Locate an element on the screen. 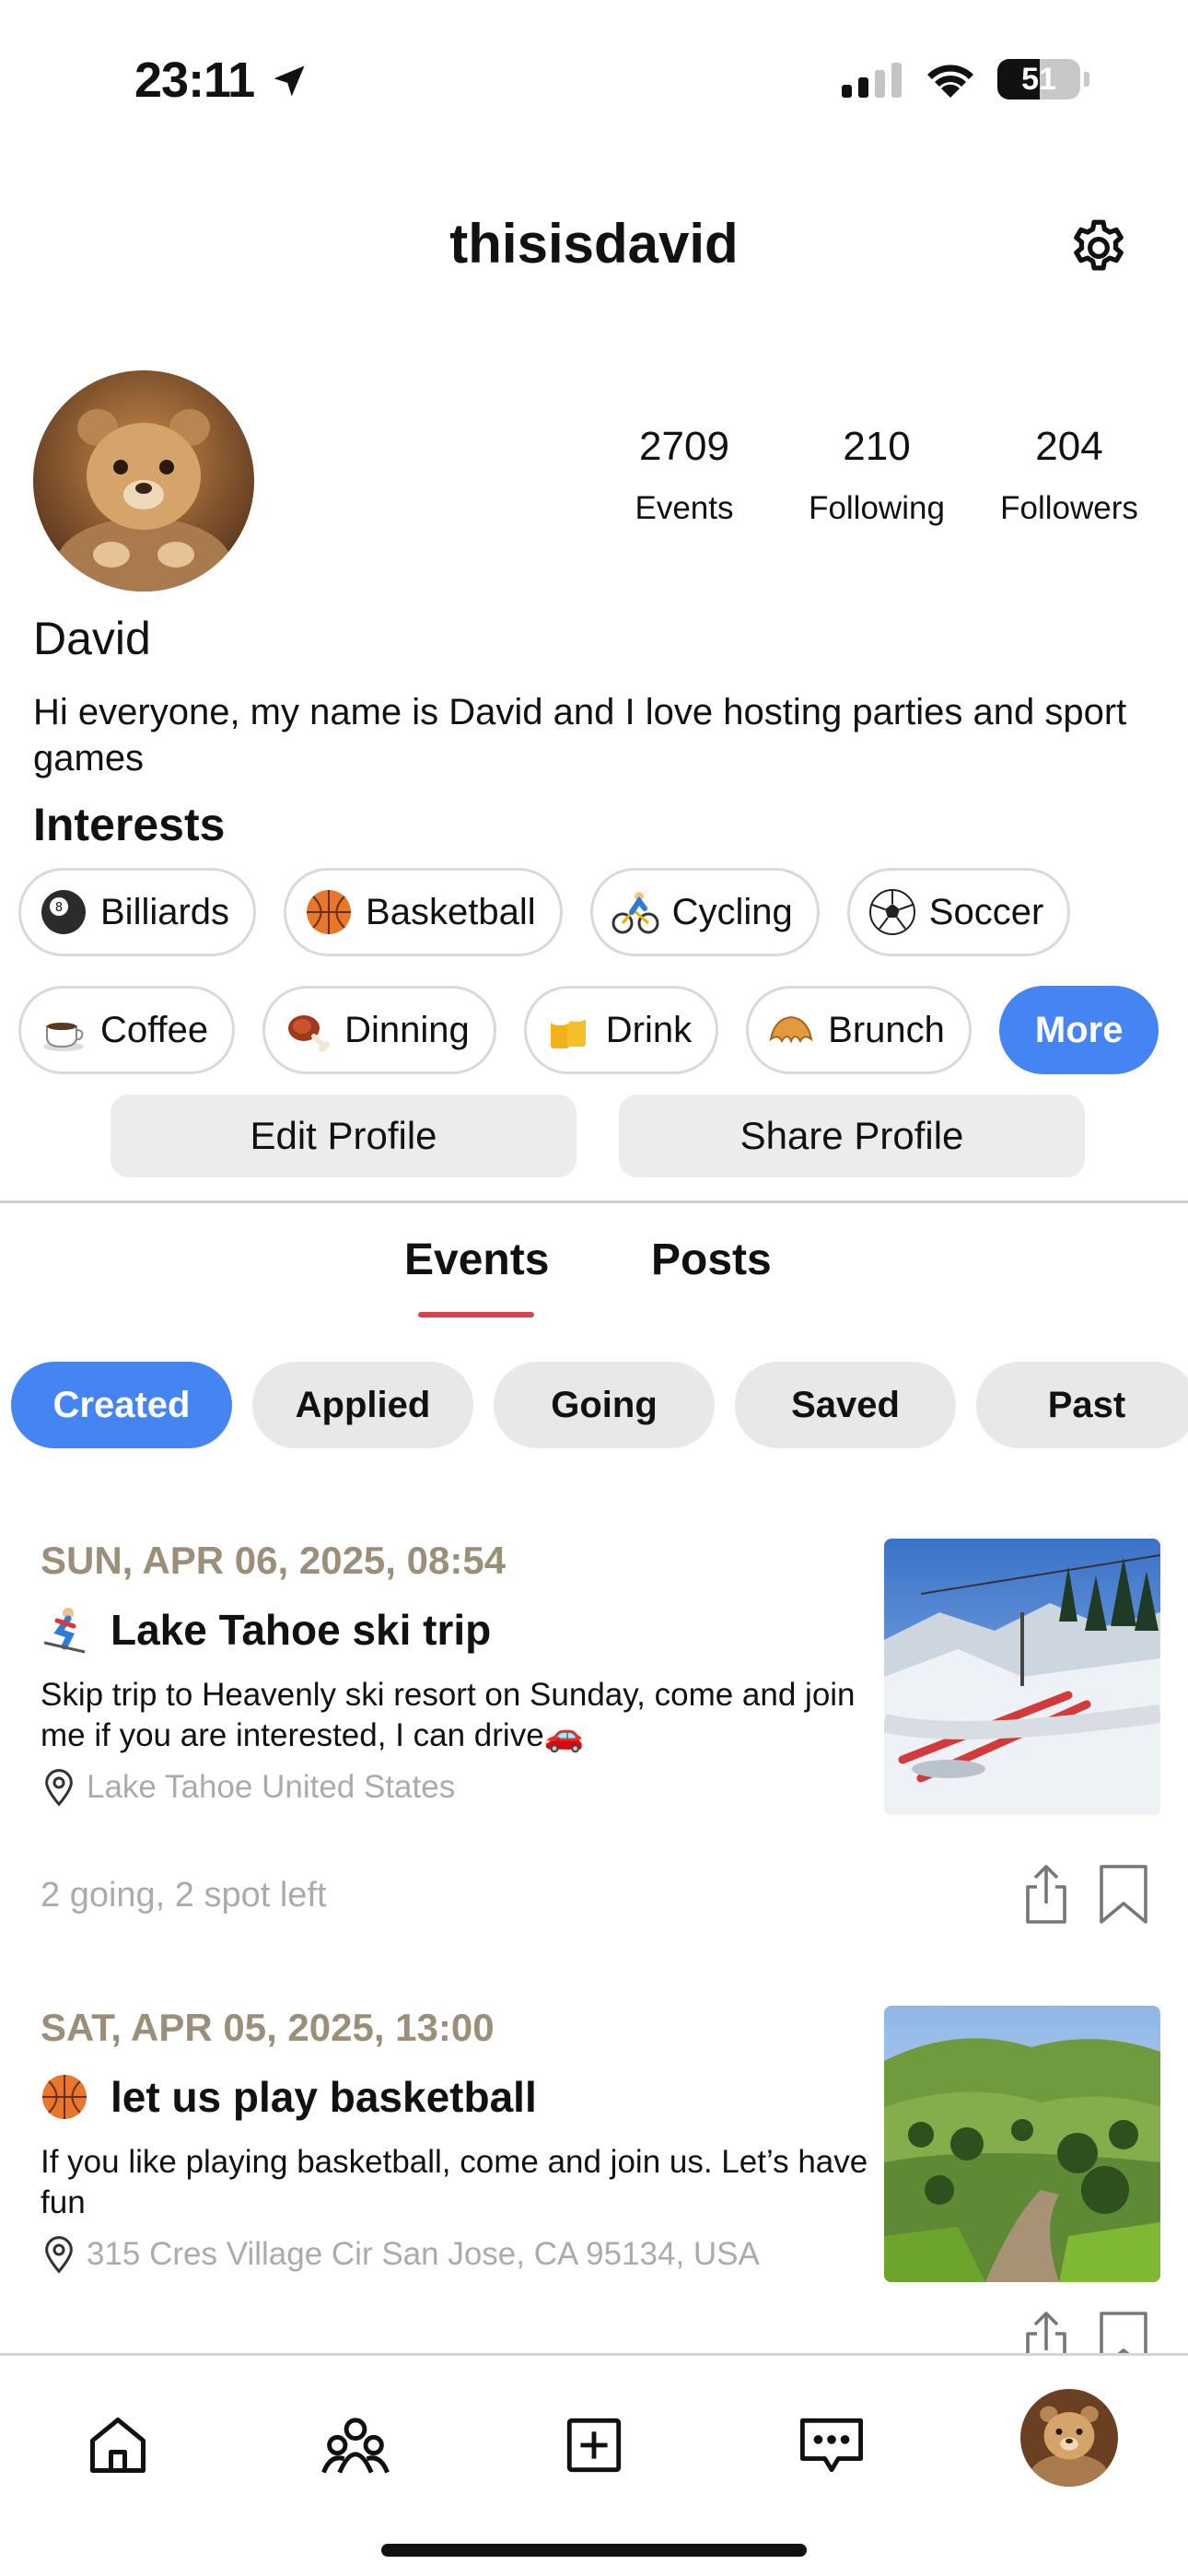  interest-chip-brunch: Brunch is located at coordinates (859, 1030).